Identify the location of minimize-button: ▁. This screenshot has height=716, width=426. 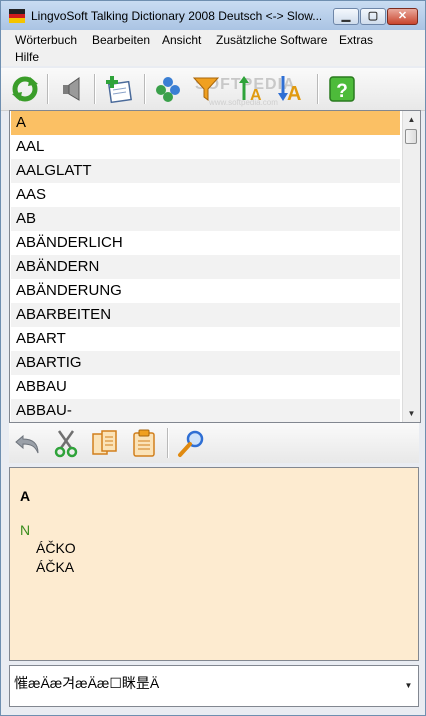
(346, 16).